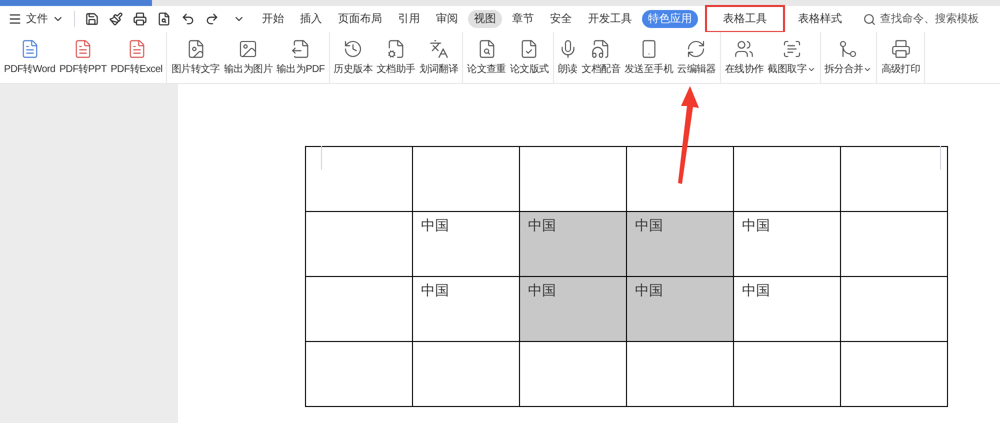 This screenshot has height=423, width=1000. I want to click on ribbon-tab: 开发工具, so click(610, 19).